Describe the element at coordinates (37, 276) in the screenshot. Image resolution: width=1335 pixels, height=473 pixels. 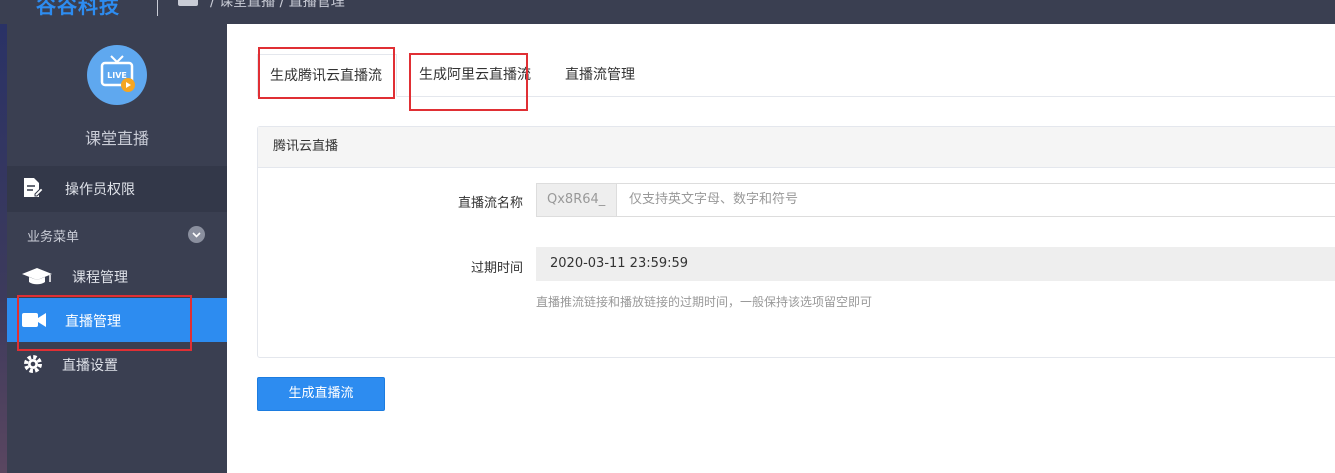
I see `graduation-cap-icon` at that location.